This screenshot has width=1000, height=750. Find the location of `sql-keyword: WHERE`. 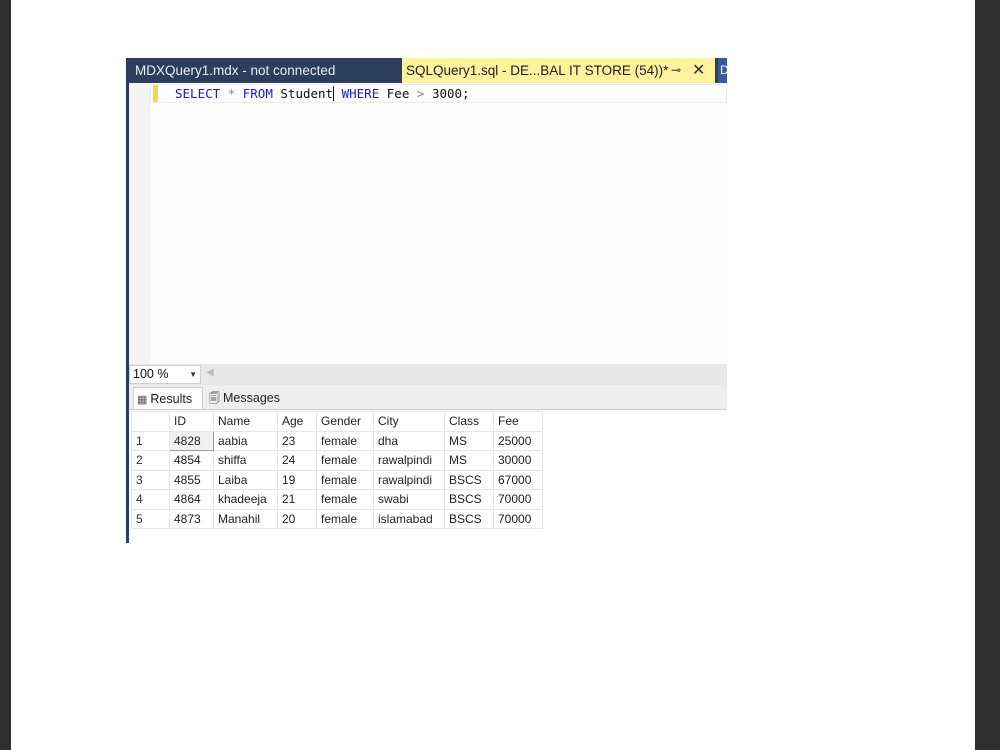

sql-keyword: WHERE is located at coordinates (360, 93).